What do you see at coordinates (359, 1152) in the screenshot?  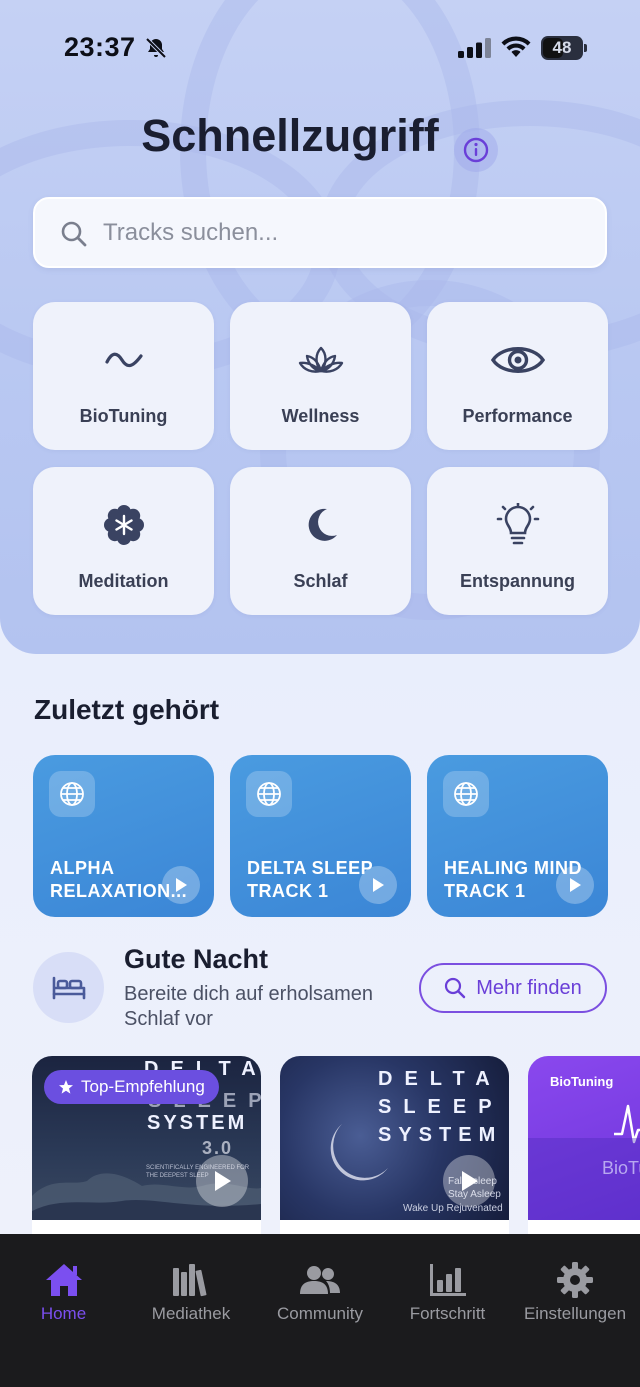 I see `crescent-moon-image` at bounding box center [359, 1152].